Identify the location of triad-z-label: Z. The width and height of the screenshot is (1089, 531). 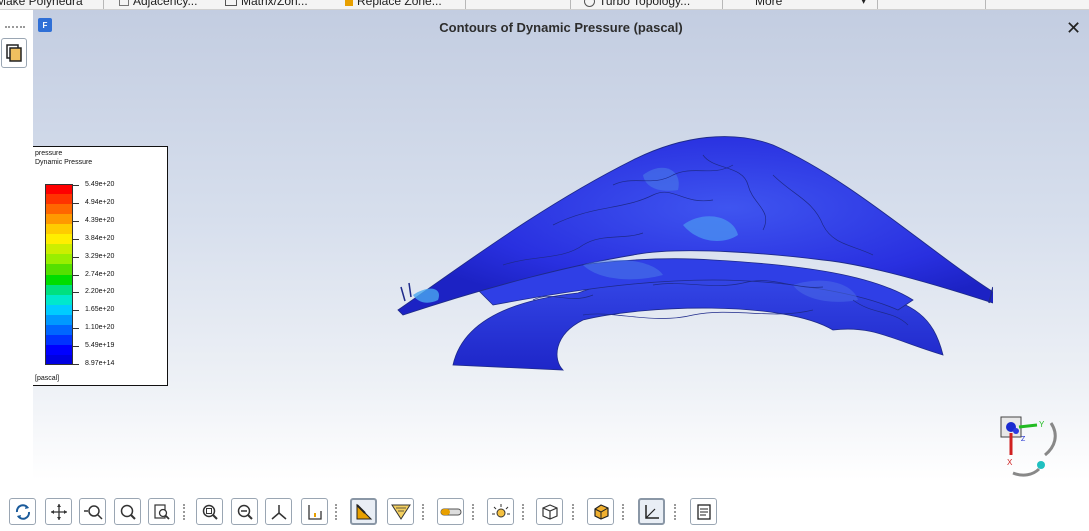
(1023, 439).